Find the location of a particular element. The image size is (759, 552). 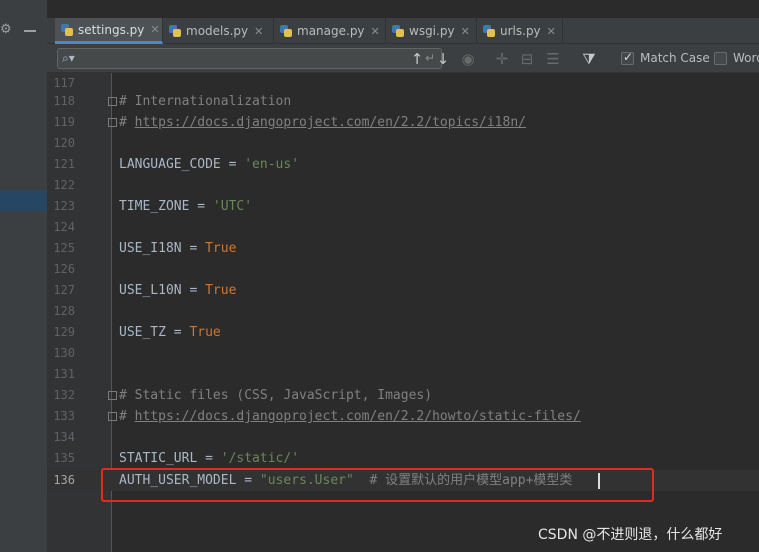

line-number: 122 is located at coordinates (64, 185).